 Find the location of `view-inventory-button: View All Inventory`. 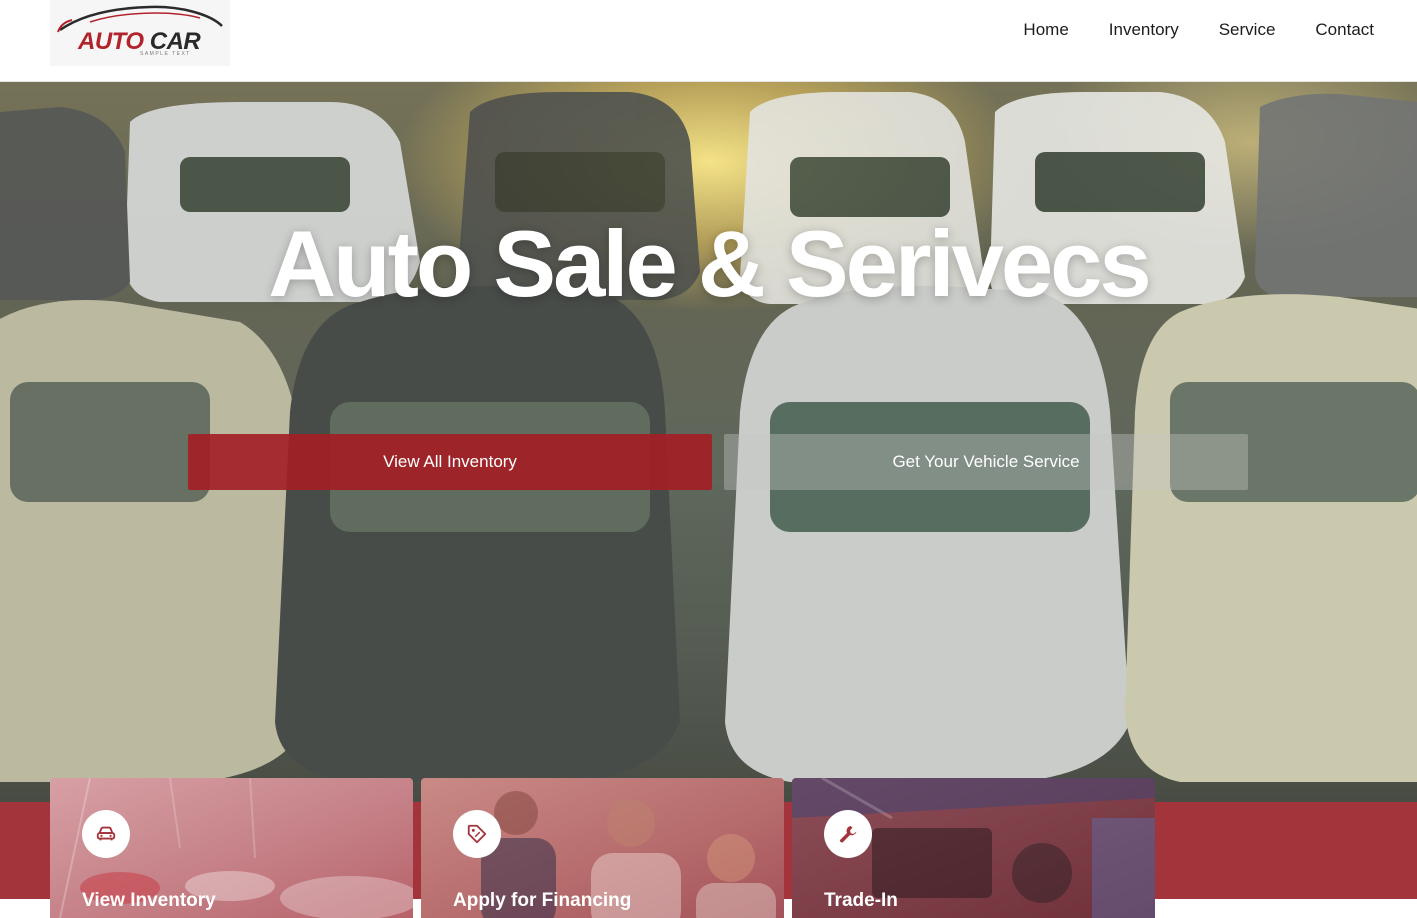

view-inventory-button: View All Inventory is located at coordinates (450, 462).